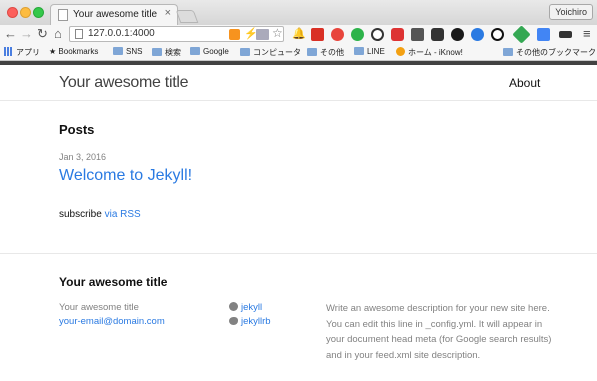 The image size is (597, 381). What do you see at coordinates (233, 321) in the screenshot?
I see `twitter-icon` at bounding box center [233, 321].